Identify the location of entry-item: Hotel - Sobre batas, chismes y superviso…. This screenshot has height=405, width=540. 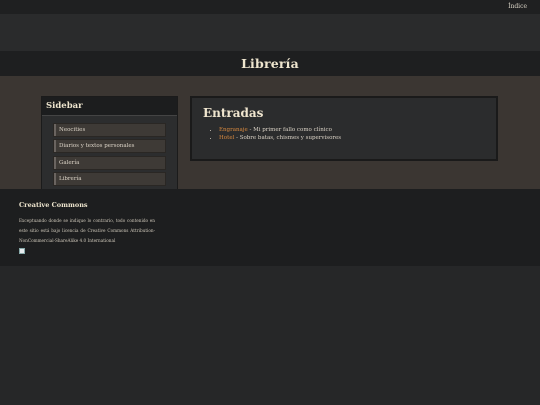
(280, 139).